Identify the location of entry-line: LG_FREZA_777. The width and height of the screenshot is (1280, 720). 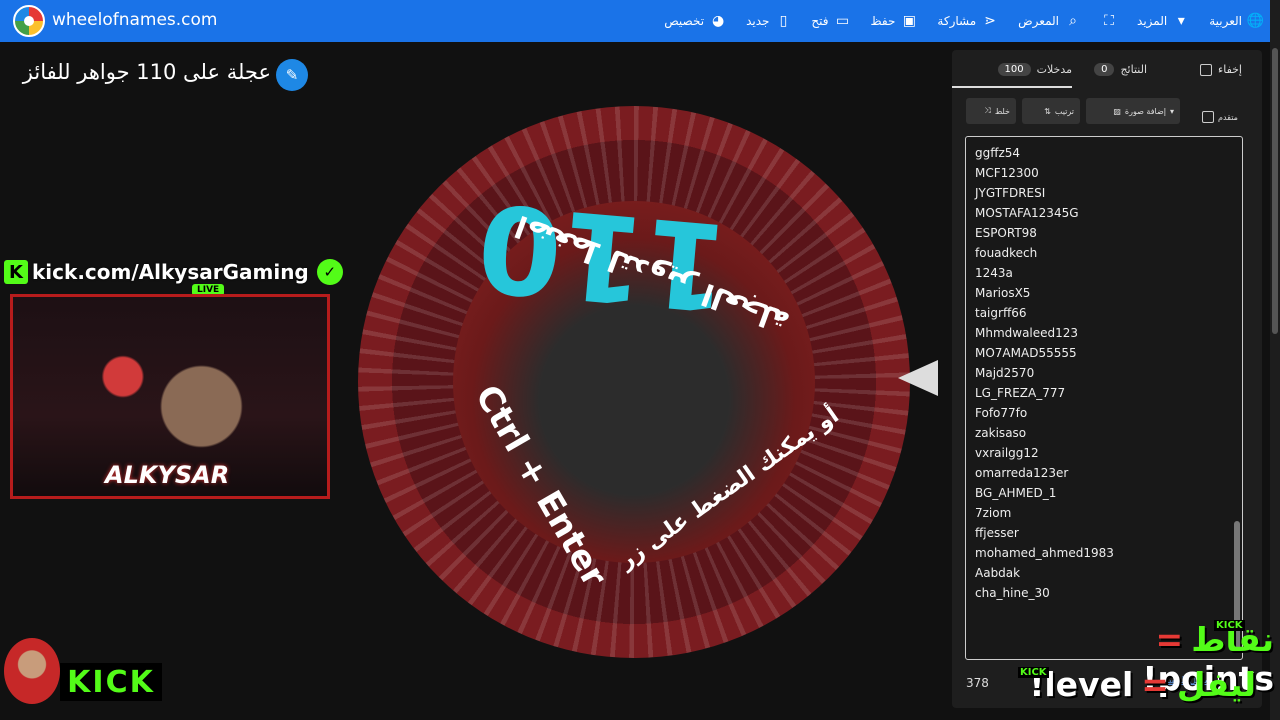
(1020, 393).